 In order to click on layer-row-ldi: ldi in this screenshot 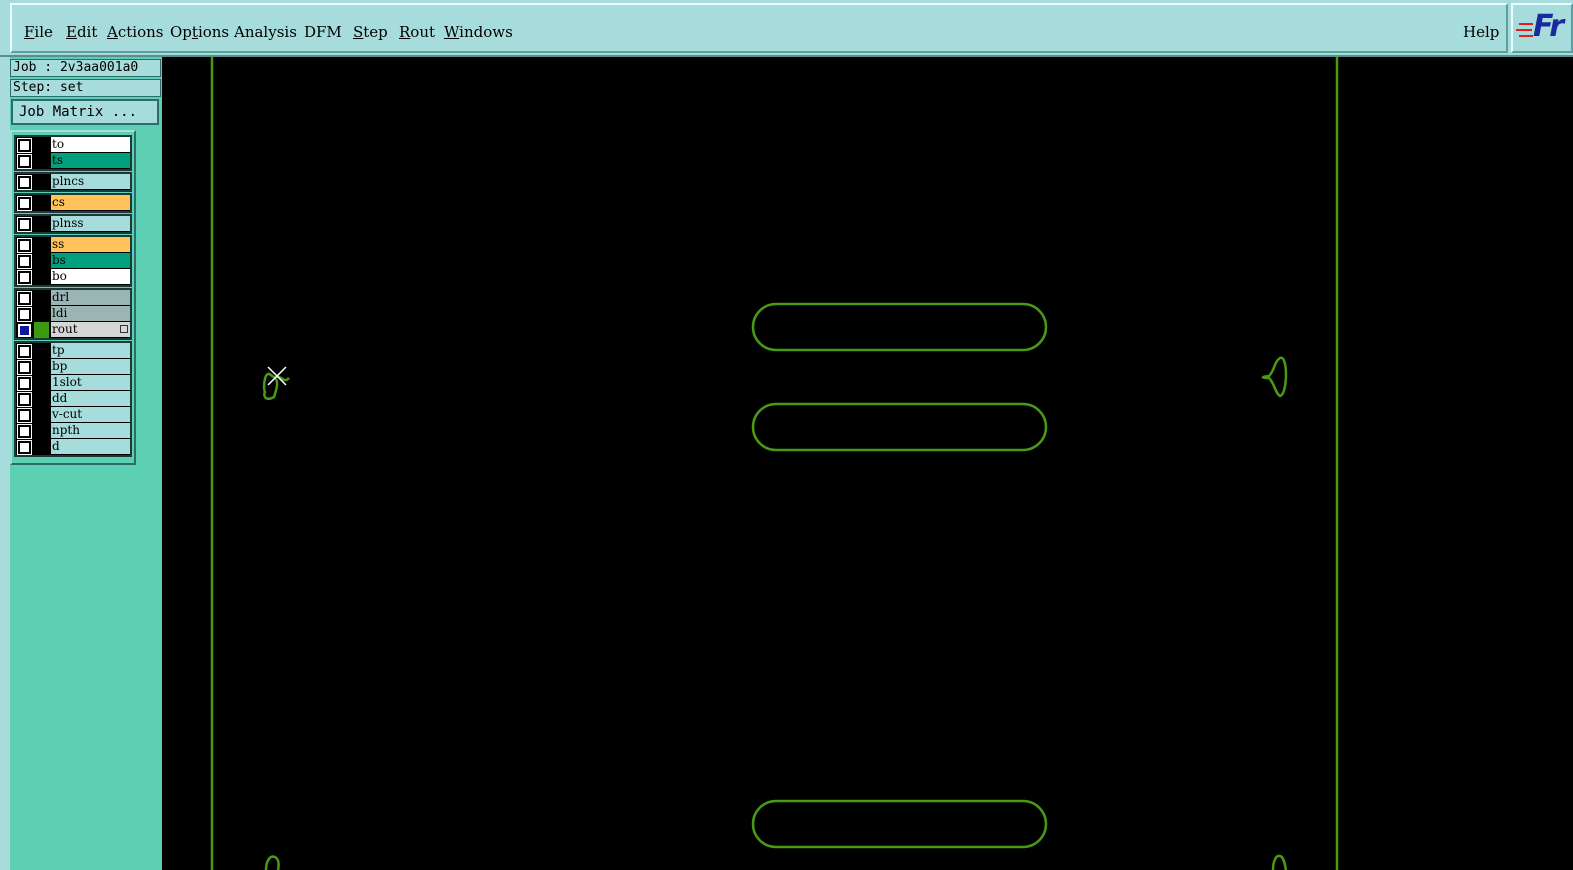, I will do `click(73, 314)`.